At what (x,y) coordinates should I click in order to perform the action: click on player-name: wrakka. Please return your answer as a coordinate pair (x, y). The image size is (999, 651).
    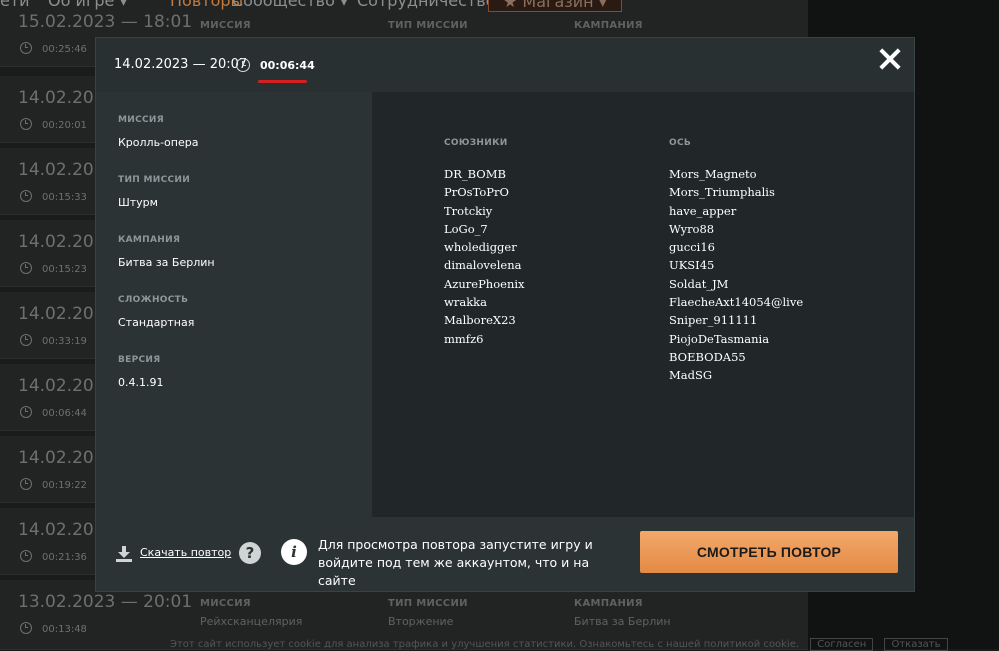
    Looking at the image, I should click on (465, 302).